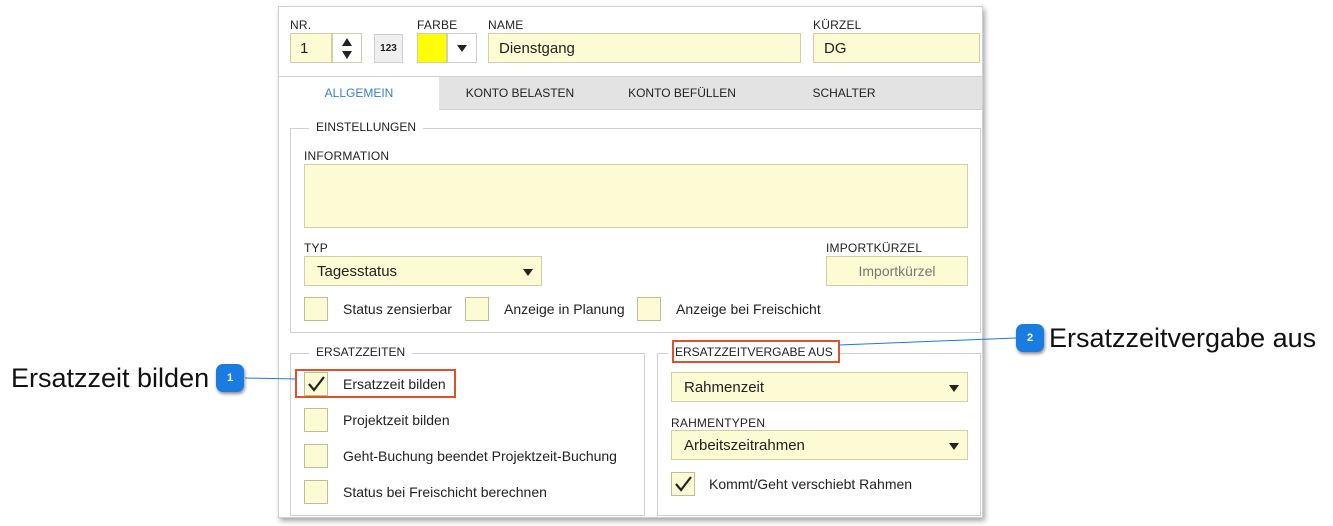  Describe the element at coordinates (110, 378) in the screenshot. I see `callout-1-text: Ersatzzeit bilden` at that location.